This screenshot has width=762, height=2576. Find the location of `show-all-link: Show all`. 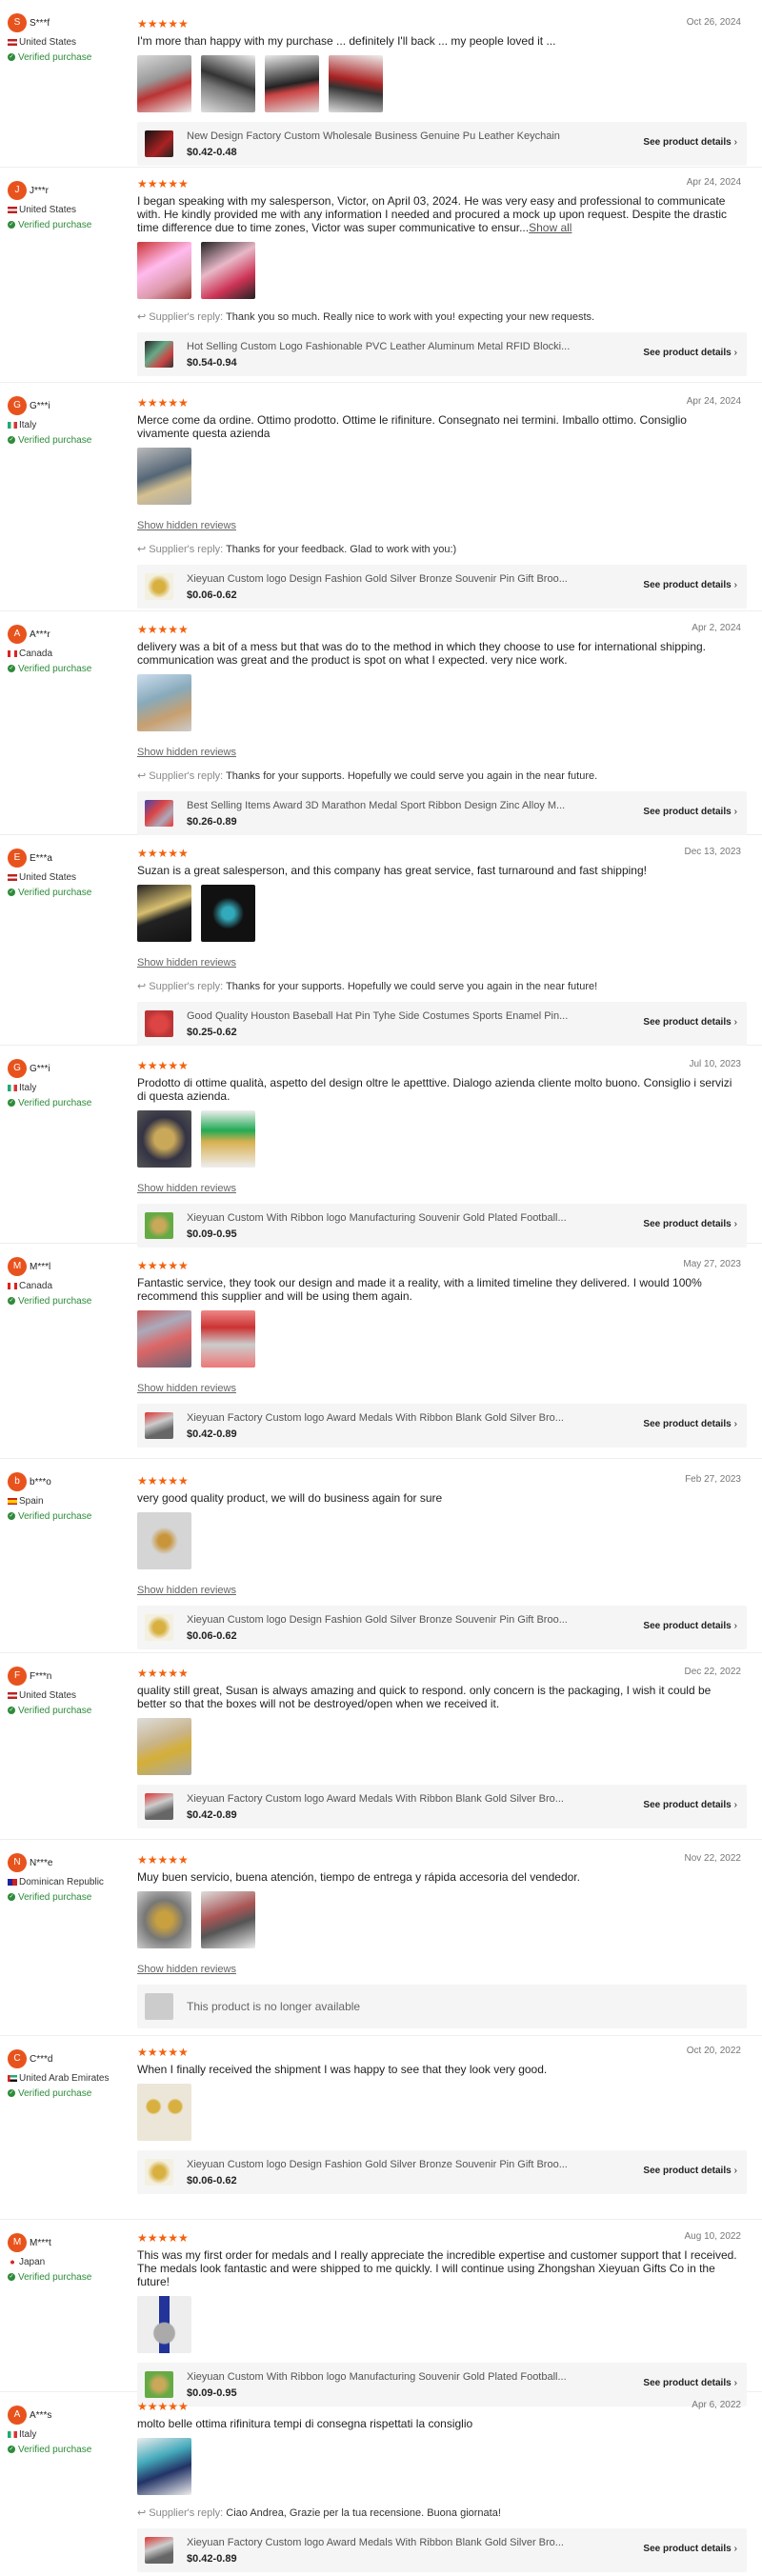

show-all-link: Show all is located at coordinates (550, 227).